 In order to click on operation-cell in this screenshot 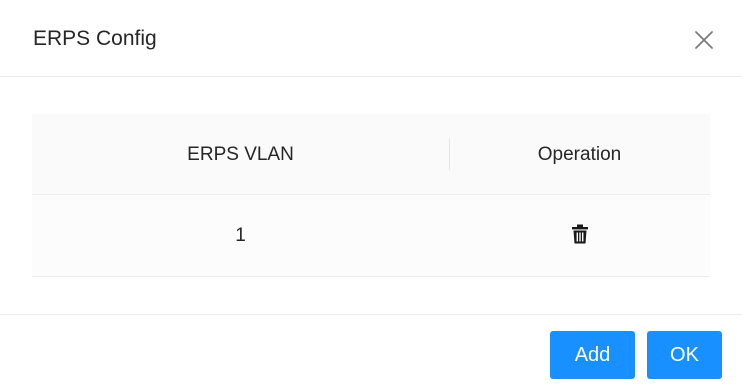, I will do `click(579, 236)`.